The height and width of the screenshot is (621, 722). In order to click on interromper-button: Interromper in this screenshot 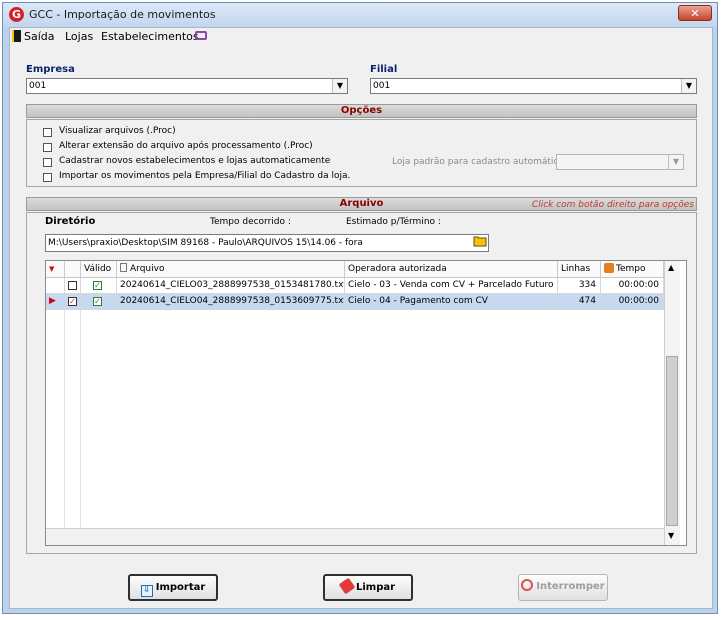, I will do `click(563, 587)`.